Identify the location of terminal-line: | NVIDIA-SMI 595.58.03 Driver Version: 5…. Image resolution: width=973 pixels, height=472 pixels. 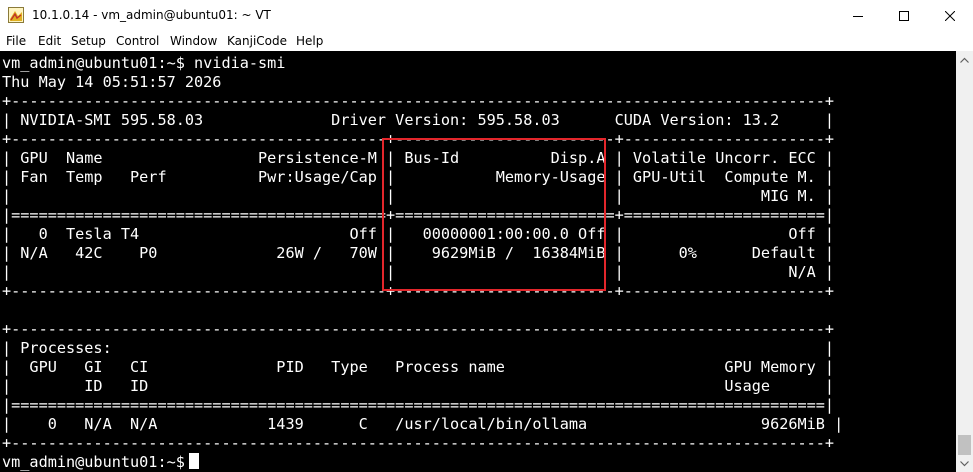
(418, 120).